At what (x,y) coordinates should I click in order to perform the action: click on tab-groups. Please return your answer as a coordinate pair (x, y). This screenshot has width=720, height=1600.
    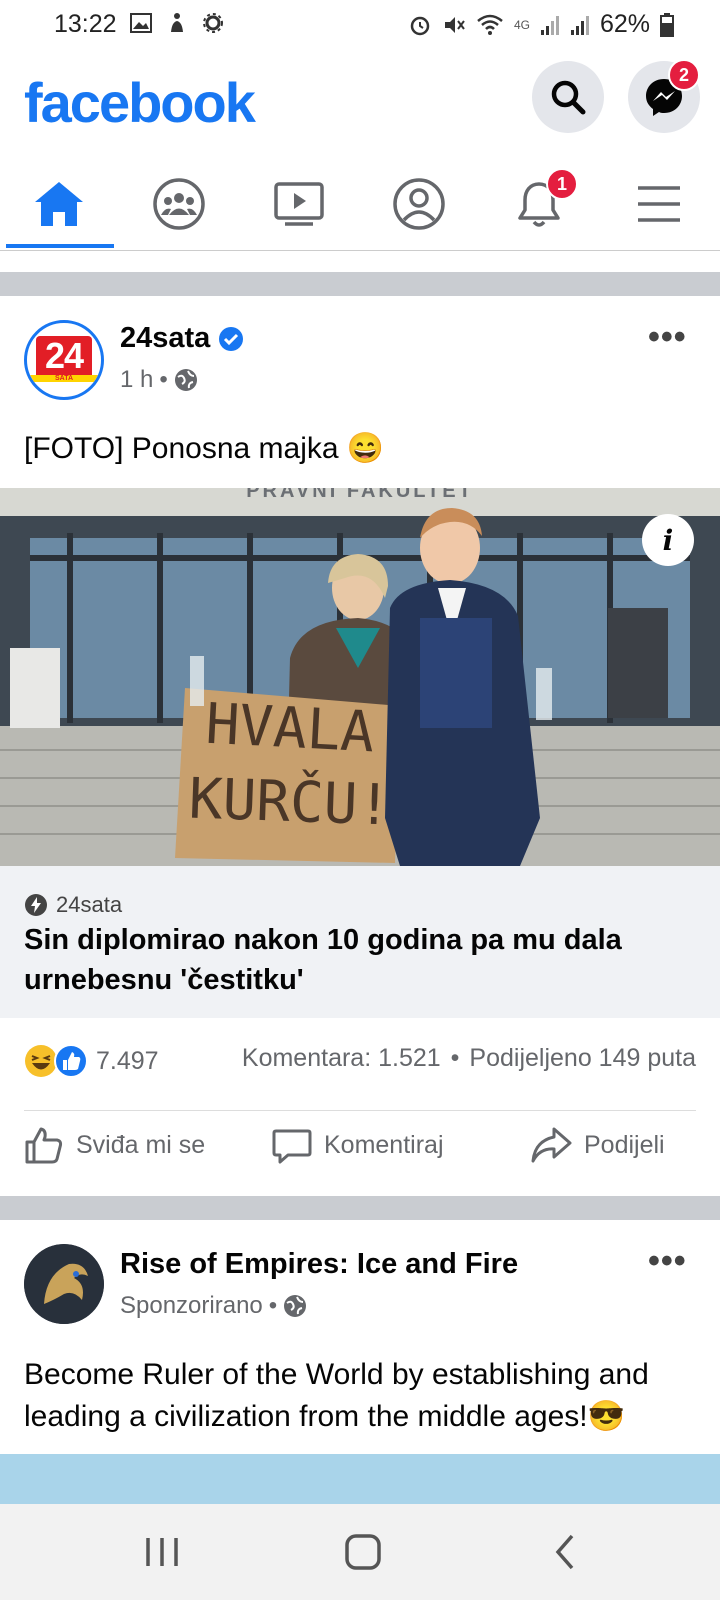
    Looking at the image, I should click on (179, 204).